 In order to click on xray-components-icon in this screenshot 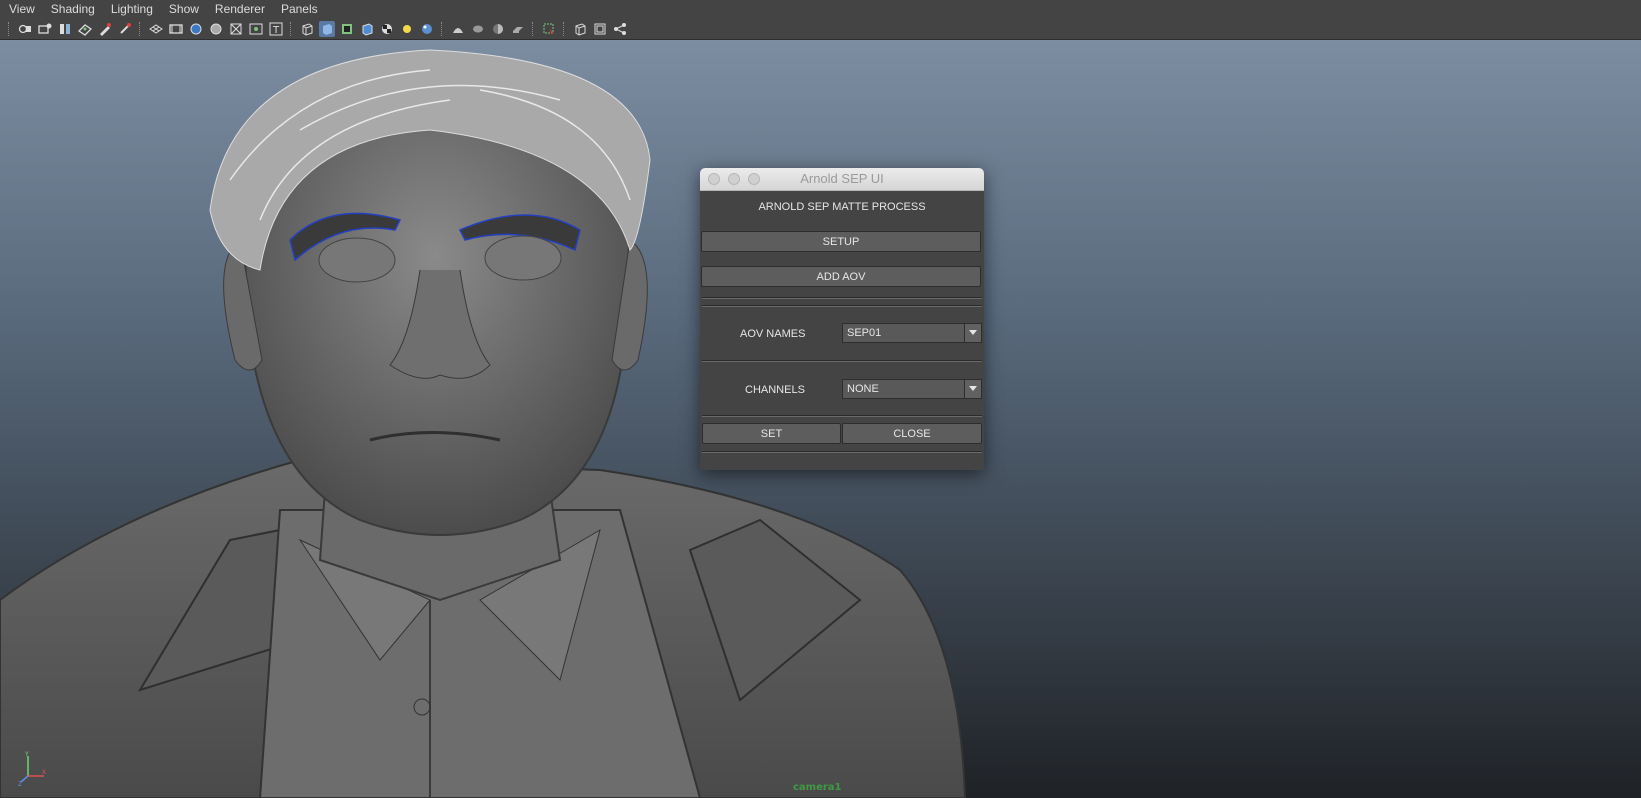, I will do `click(600, 29)`.